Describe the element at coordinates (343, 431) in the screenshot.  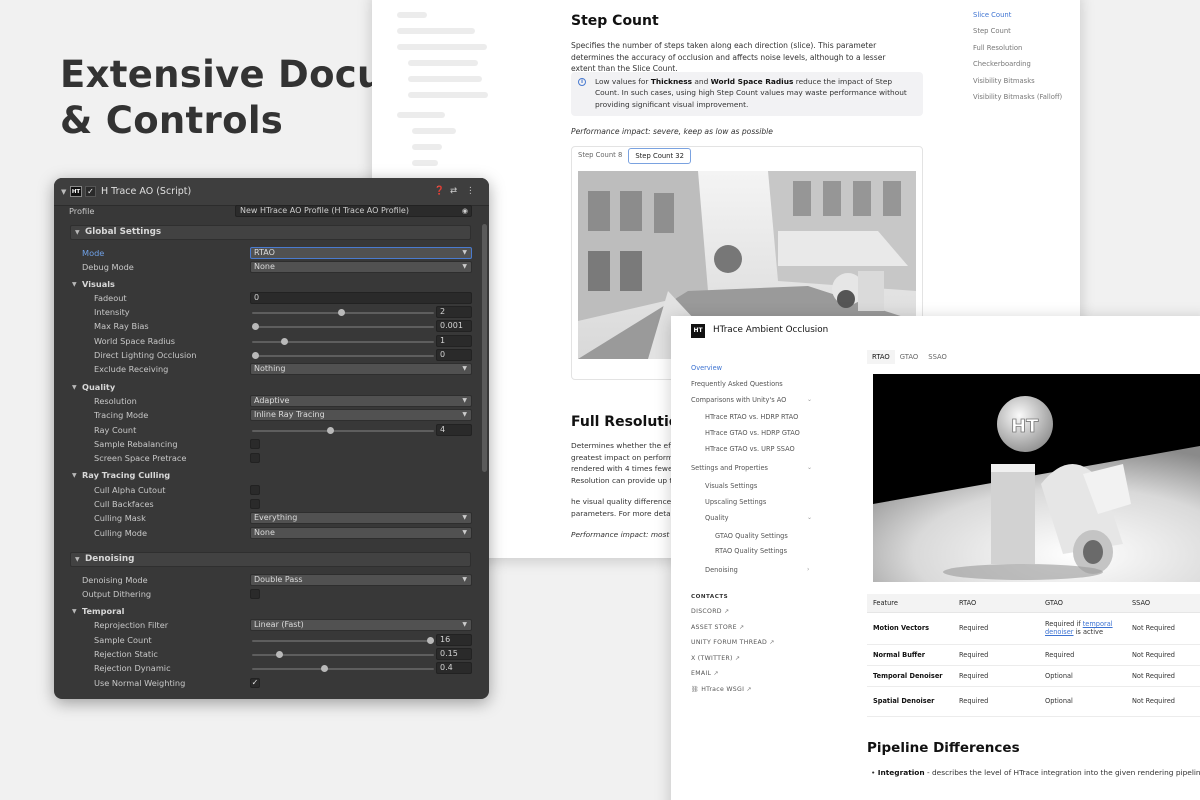
I see `ray-count-slider-track` at that location.